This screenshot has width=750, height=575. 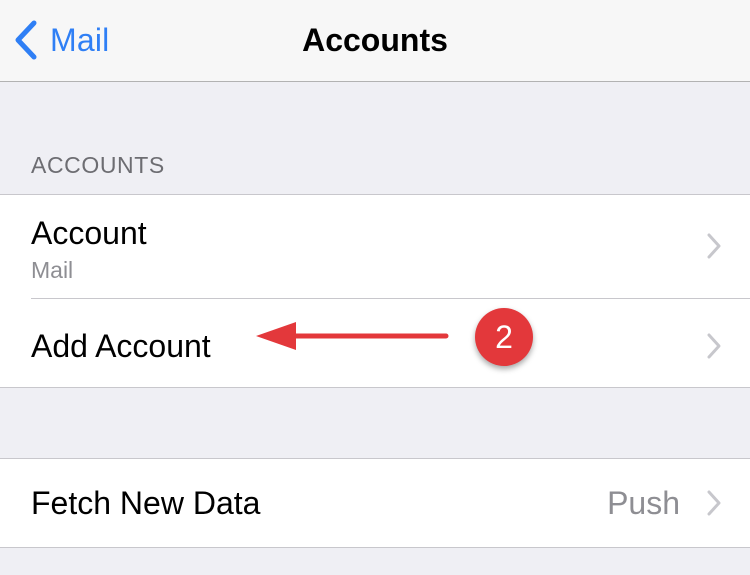 What do you see at coordinates (89, 233) in the screenshot?
I see `account-row-title: Account` at bounding box center [89, 233].